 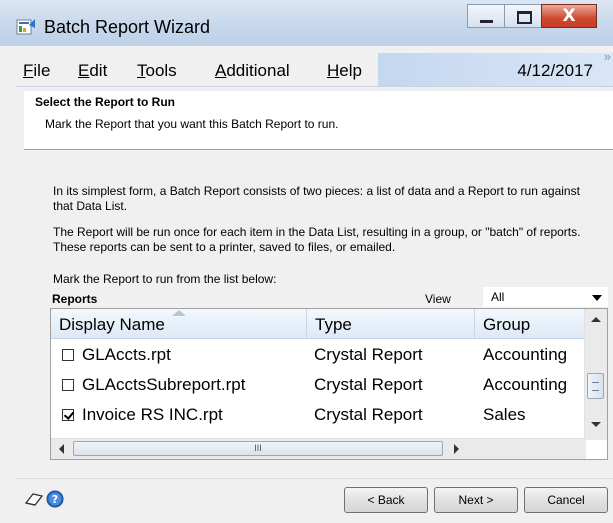 I want to click on reports-label: Reports, so click(x=75, y=299).